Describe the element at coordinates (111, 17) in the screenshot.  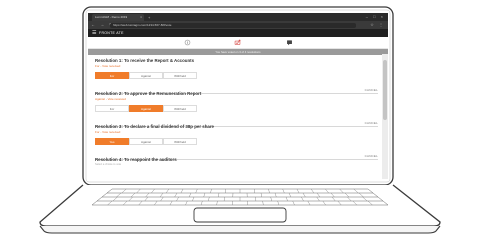
I see `tab-title: Lumi AGM - Demo 2019` at that location.